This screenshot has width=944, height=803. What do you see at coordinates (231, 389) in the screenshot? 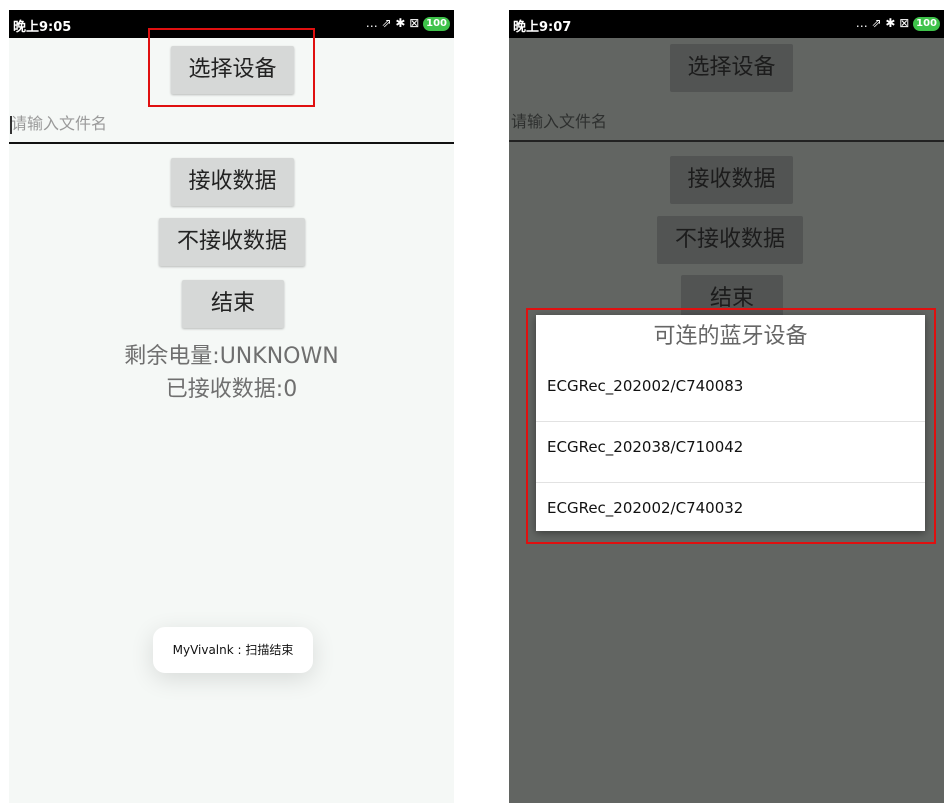
I see `received-data-text: 已接收数据:0` at bounding box center [231, 389].